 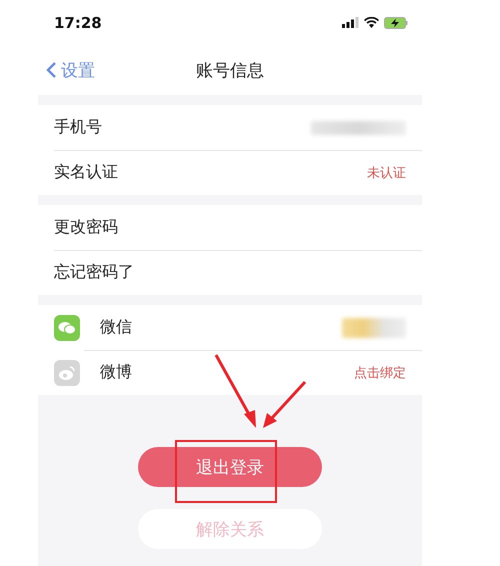 I want to click on status-time: 17:28, so click(x=78, y=23).